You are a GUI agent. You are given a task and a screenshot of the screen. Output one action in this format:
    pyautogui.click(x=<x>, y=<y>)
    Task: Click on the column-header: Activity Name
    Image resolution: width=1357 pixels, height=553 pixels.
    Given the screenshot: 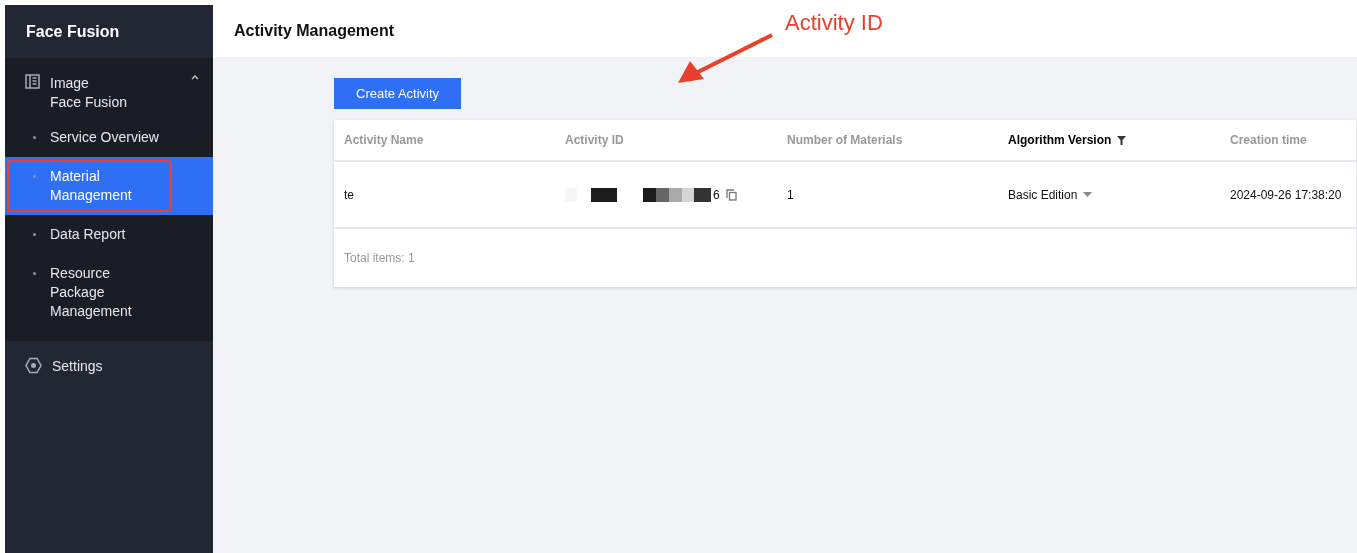 What is the action you would take?
    pyautogui.click(x=384, y=140)
    